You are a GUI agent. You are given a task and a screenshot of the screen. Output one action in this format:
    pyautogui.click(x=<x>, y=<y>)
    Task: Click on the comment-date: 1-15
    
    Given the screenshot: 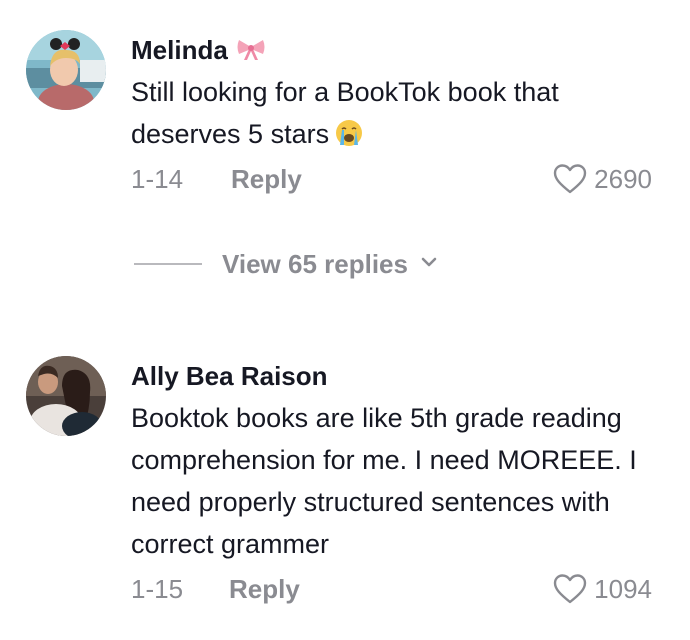 What is the action you would take?
    pyautogui.click(x=157, y=589)
    